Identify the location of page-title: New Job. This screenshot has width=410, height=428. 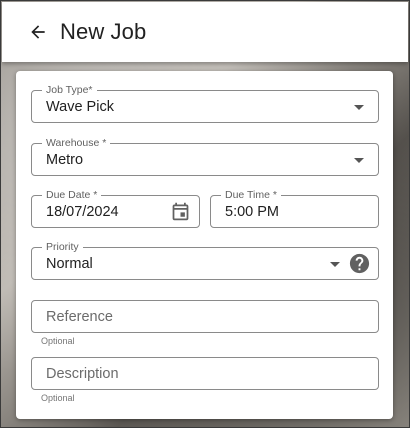
(103, 31).